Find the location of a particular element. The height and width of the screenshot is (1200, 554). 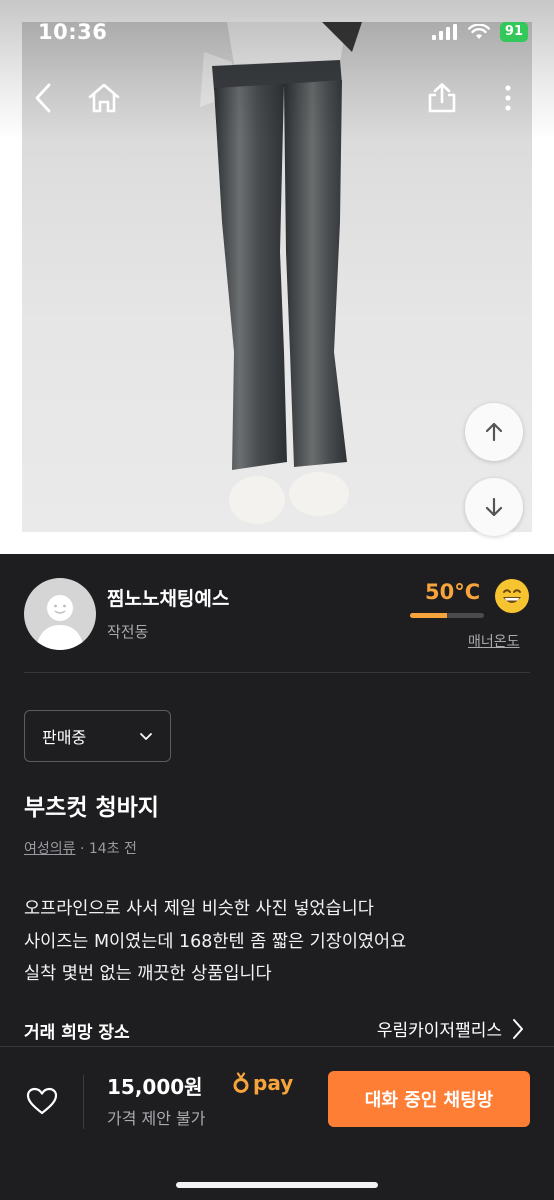

more-vertical-icon is located at coordinates (508, 98).